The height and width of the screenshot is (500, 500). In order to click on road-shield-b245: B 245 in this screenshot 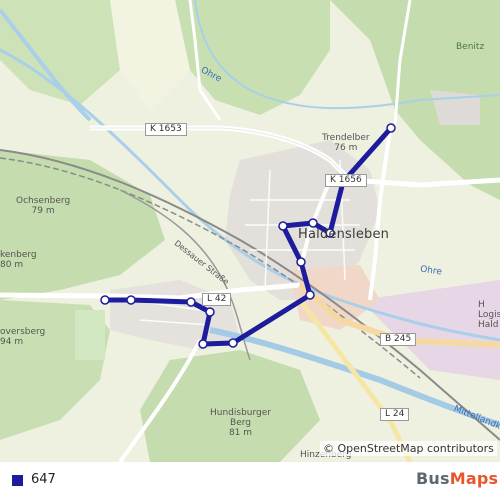, I will do `click(398, 339)`.